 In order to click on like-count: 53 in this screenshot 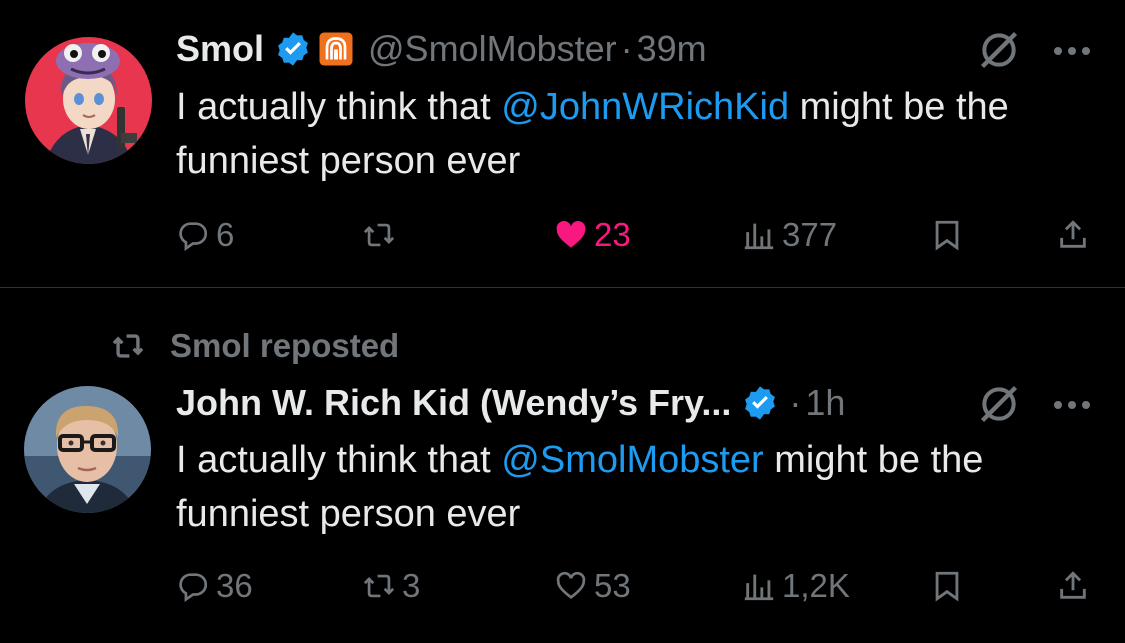, I will do `click(612, 585)`.